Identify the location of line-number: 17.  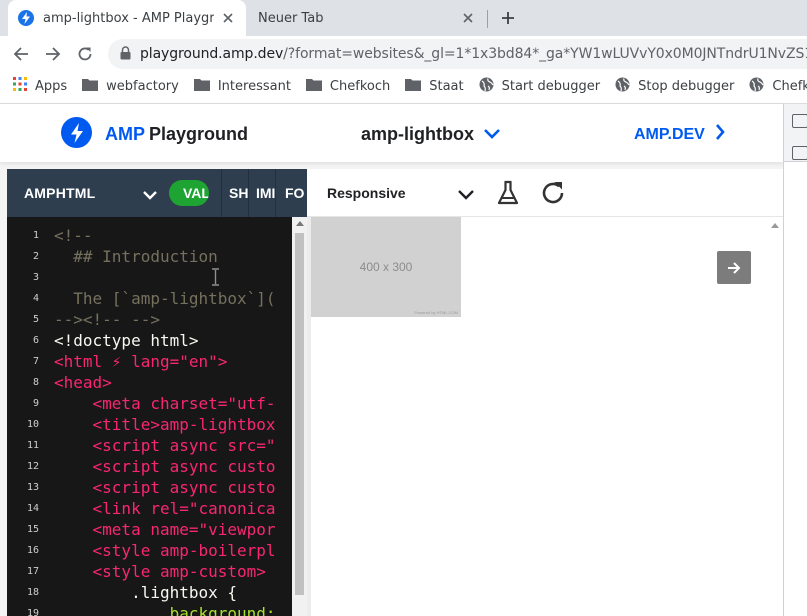
(32, 571).